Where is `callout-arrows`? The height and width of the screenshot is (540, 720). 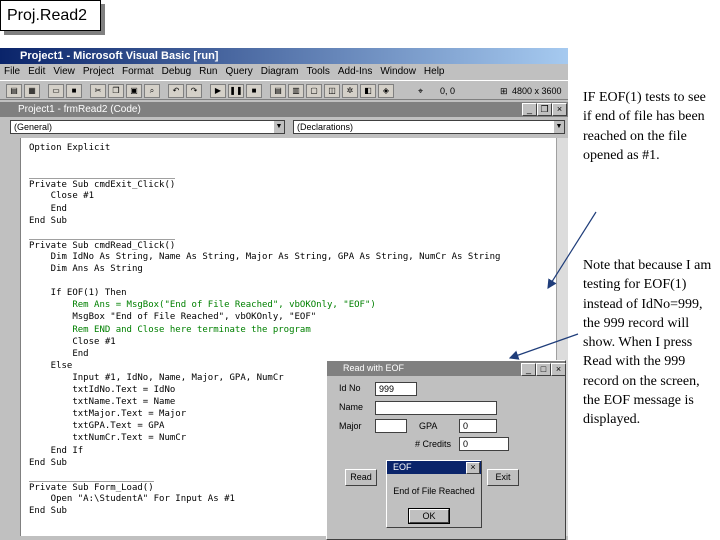 callout-arrows is located at coordinates (552, 285).